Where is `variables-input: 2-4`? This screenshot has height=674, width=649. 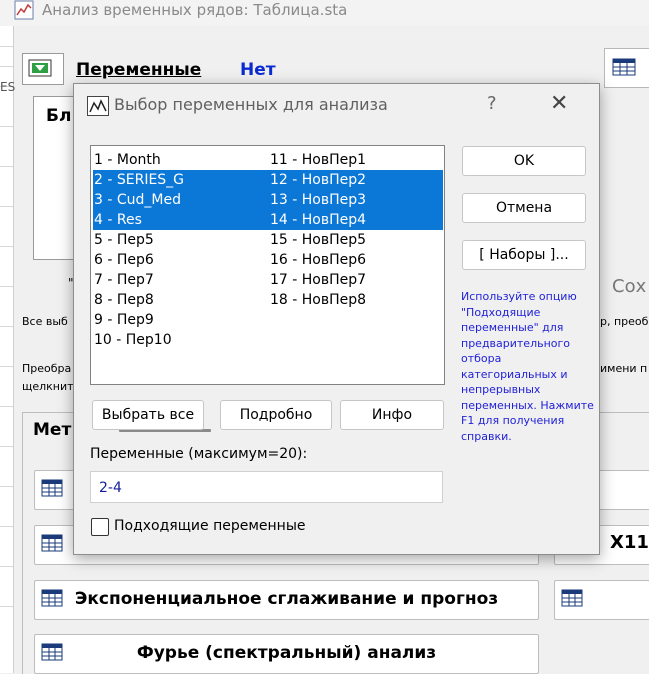
variables-input: 2-4 is located at coordinates (266, 487).